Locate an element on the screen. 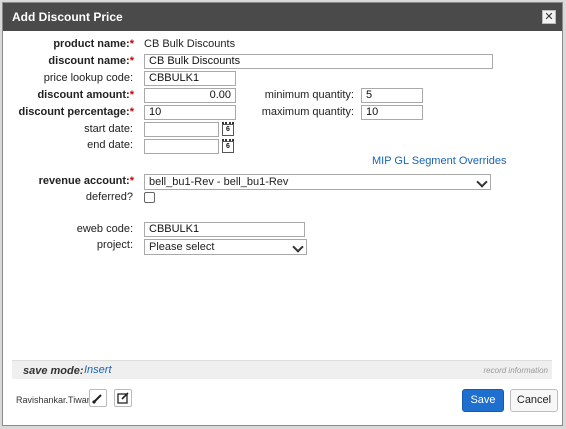 The height and width of the screenshot is (429, 566). project-select: Please select is located at coordinates (225, 247).